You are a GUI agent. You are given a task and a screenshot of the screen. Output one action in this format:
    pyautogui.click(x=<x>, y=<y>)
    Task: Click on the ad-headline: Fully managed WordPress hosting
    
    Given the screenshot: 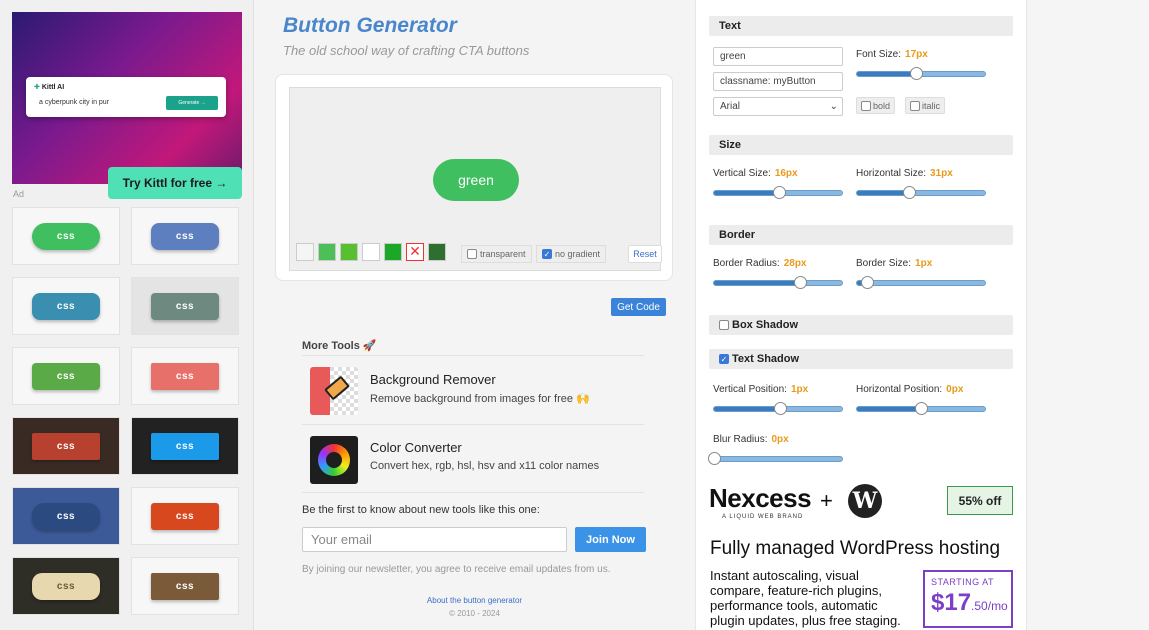 What is the action you would take?
    pyautogui.click(x=855, y=549)
    